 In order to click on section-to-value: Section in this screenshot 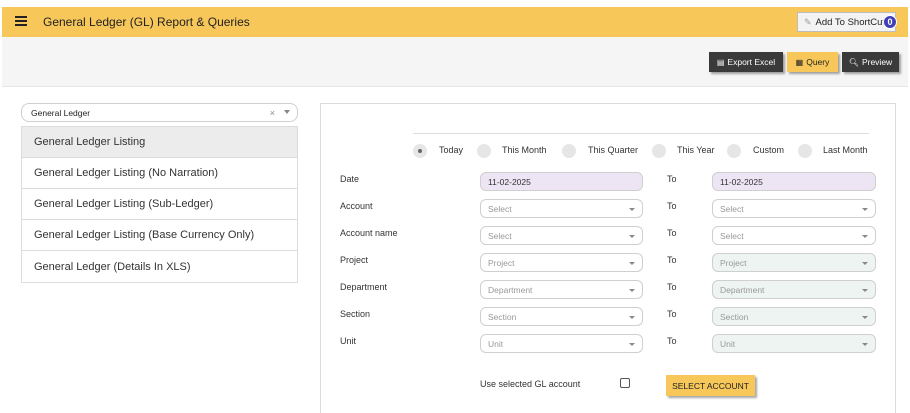, I will do `click(734, 316)`.